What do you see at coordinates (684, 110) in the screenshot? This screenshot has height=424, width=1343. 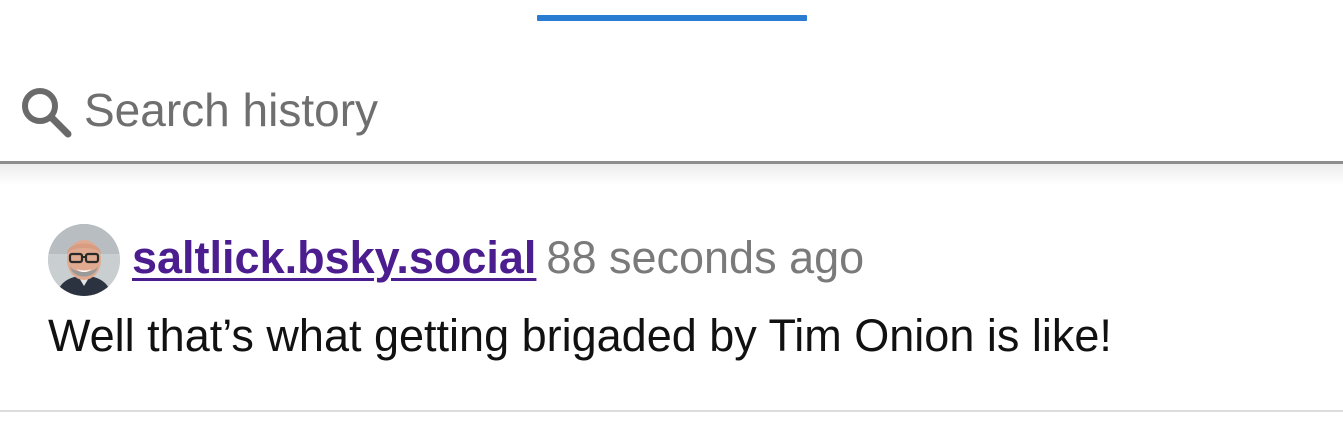 I see `search-input` at bounding box center [684, 110].